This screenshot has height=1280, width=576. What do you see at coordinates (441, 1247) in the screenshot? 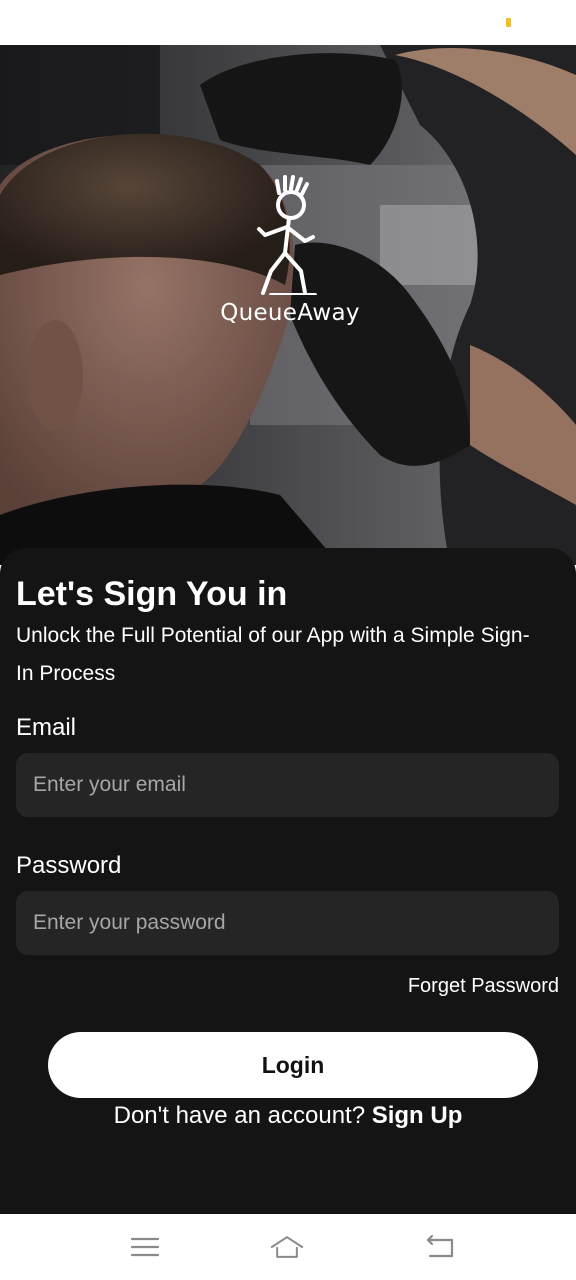
I see `back-icon` at bounding box center [441, 1247].